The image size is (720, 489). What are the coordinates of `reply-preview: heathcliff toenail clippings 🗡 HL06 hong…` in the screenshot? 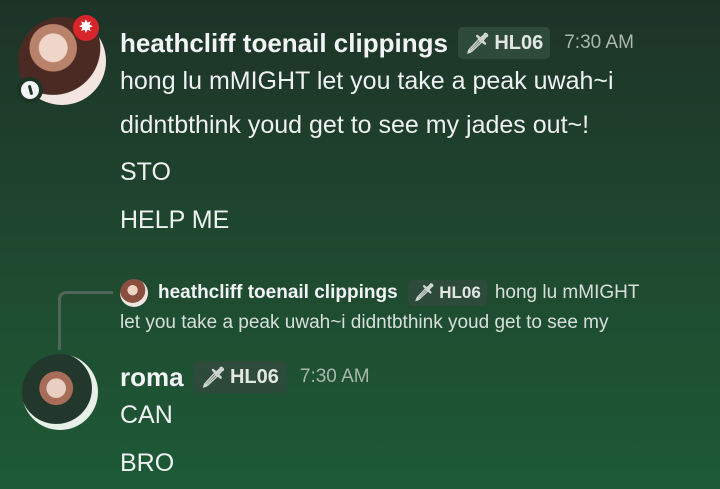 It's located at (398, 293).